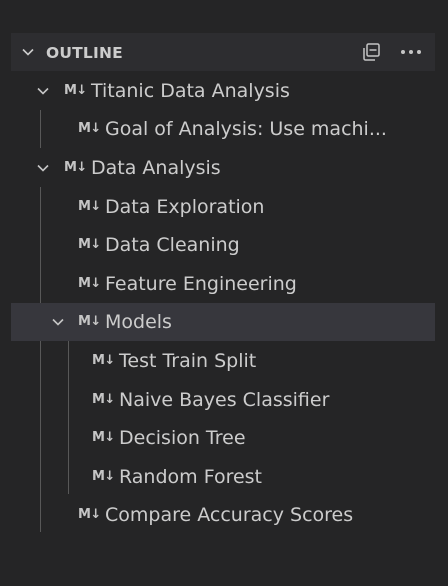 The image size is (448, 586). I want to click on outline-item-label: Data Cleaning, so click(172, 245).